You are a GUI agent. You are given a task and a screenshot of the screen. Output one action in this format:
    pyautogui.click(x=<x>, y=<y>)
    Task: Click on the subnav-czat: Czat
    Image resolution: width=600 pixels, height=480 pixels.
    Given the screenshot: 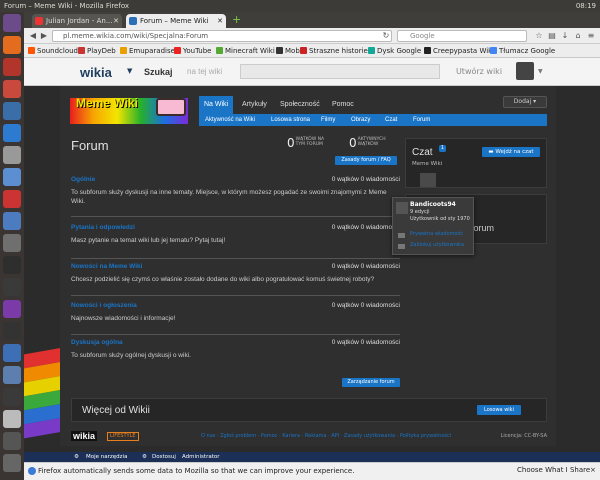 What is the action you would take?
    pyautogui.click(x=391, y=120)
    